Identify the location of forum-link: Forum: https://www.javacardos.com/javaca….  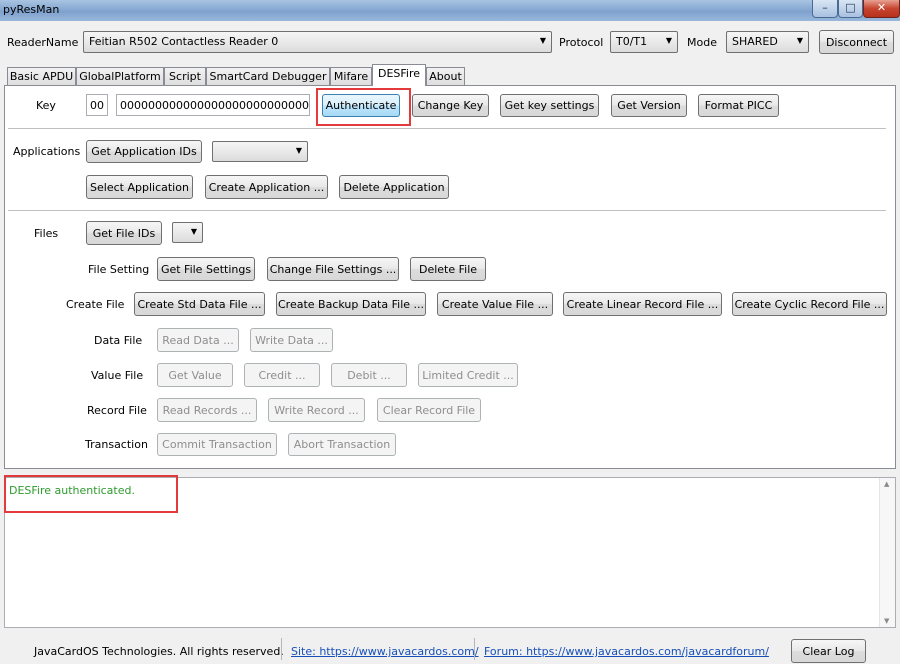
(626, 651).